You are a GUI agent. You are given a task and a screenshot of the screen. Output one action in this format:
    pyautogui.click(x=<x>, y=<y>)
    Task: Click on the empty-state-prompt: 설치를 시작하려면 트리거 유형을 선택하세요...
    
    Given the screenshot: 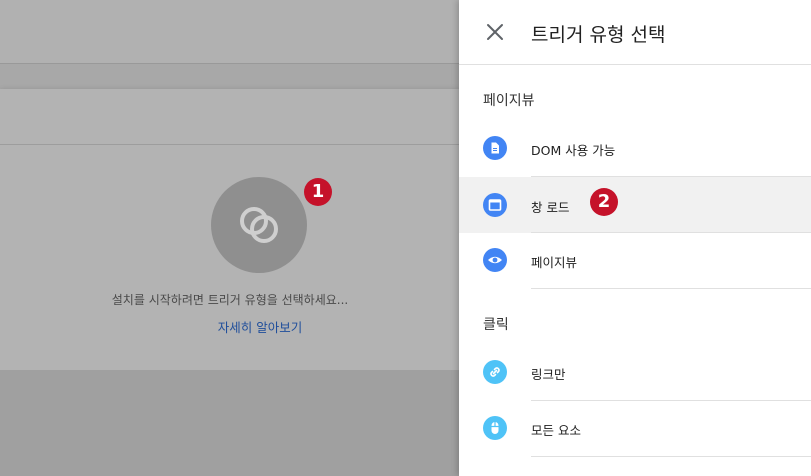 What is the action you would take?
    pyautogui.click(x=230, y=300)
    